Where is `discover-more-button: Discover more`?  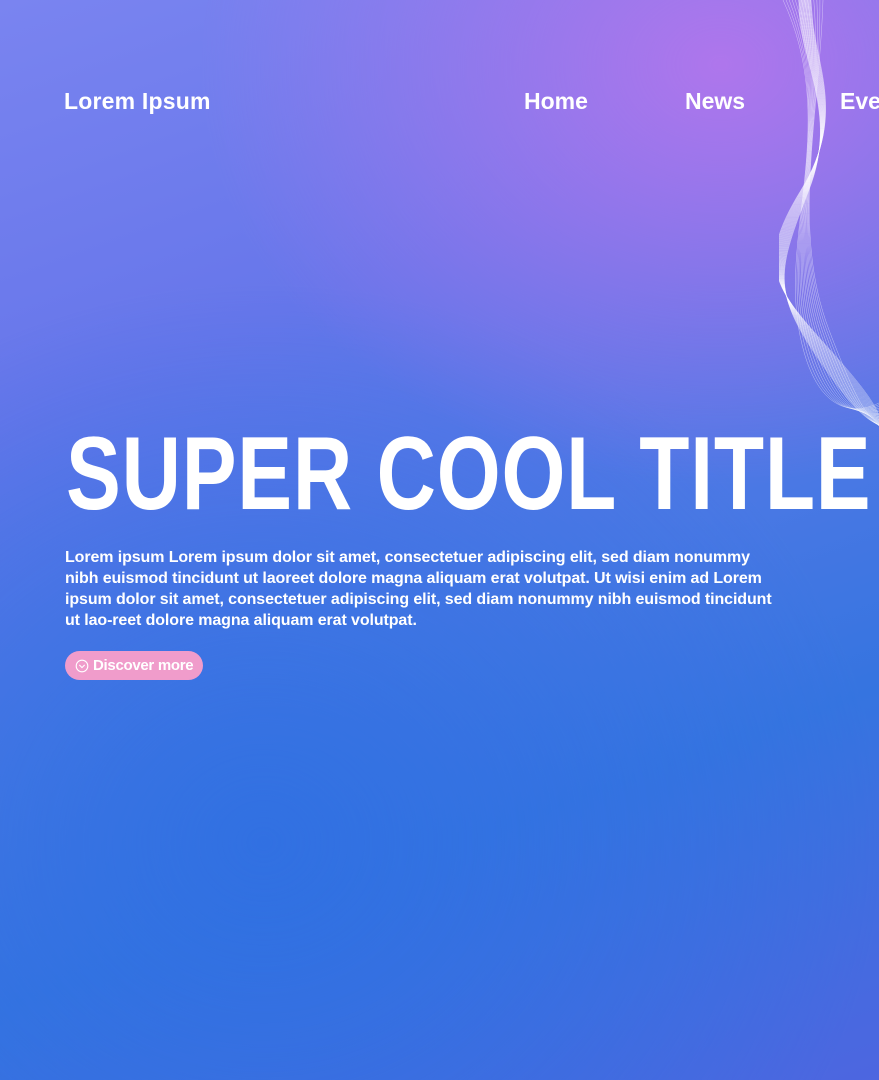 discover-more-button: Discover more is located at coordinates (134, 665).